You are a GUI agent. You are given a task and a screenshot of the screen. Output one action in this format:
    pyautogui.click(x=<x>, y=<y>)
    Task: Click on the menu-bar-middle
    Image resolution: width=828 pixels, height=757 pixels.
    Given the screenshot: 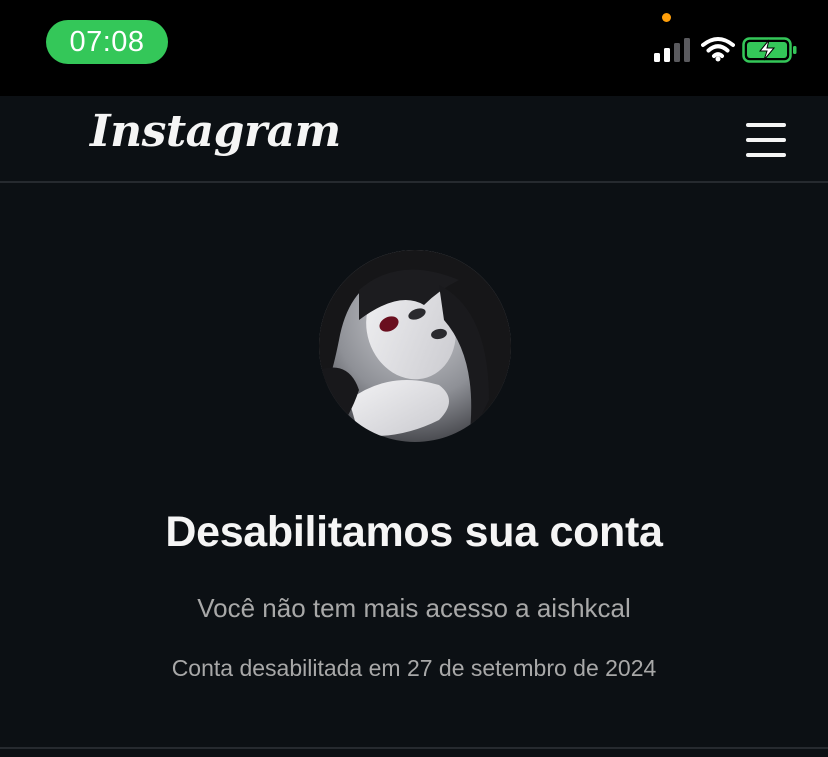 What is the action you would take?
    pyautogui.click(x=766, y=140)
    